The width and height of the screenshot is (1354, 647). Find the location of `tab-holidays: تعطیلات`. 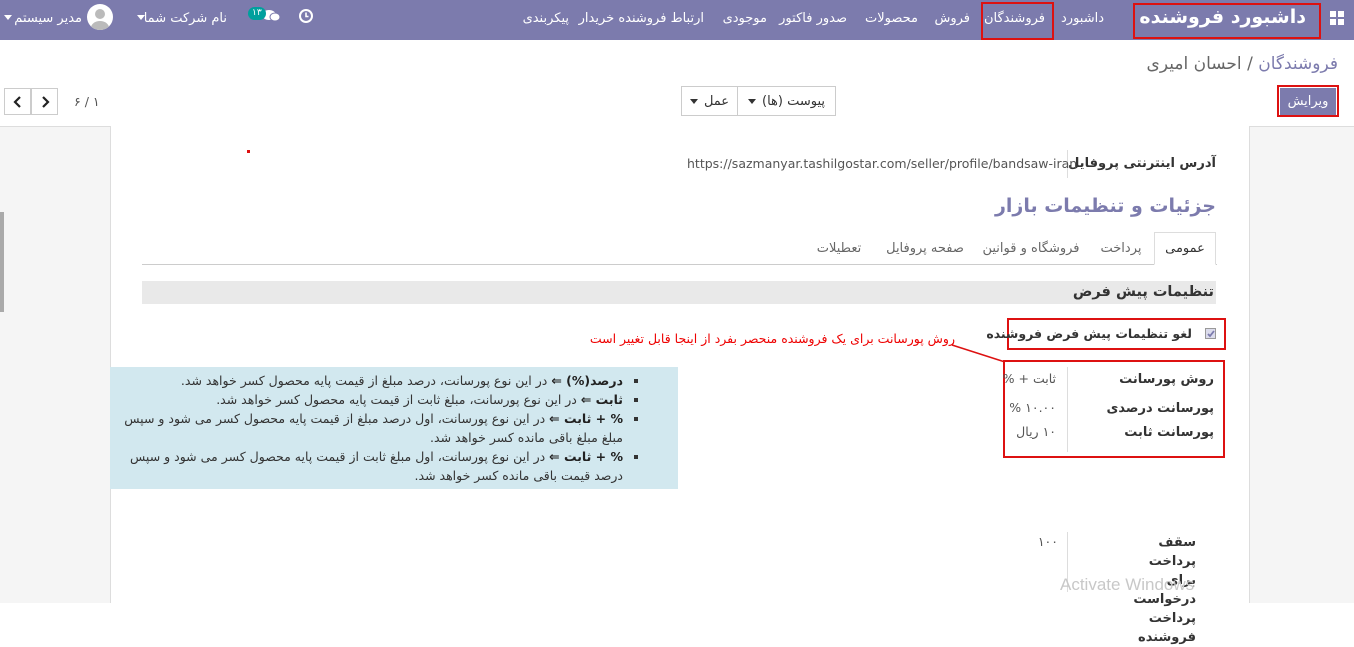

tab-holidays: تعطیلات is located at coordinates (839, 248).